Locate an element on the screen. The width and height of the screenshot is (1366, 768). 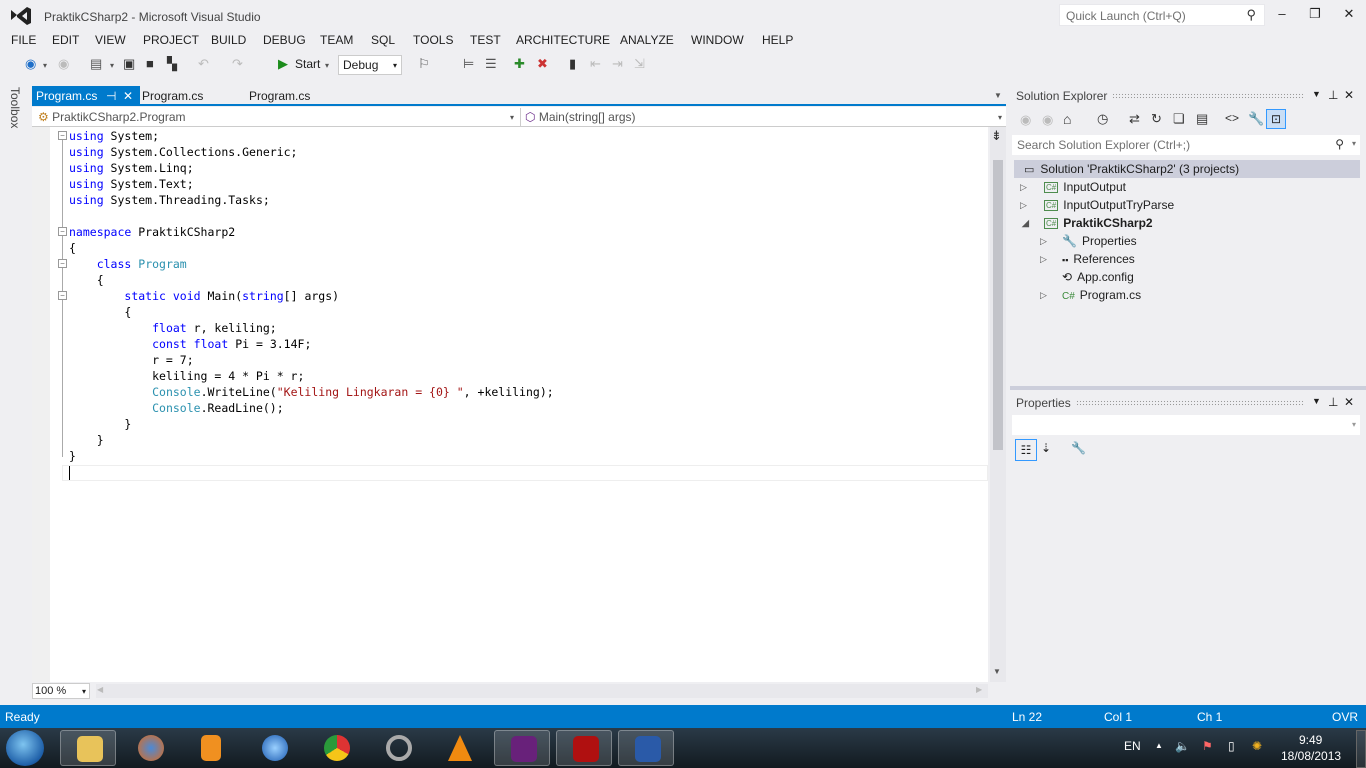
bookmark-icon: ▮ is located at coordinates (572, 64).